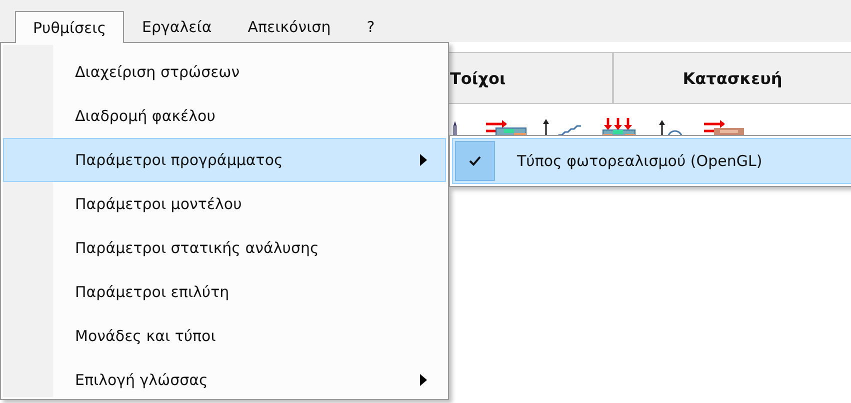 This screenshot has height=403, width=851. What do you see at coordinates (224, 380) in the screenshot?
I see `menu-item: Επιλογή γλώσσας` at bounding box center [224, 380].